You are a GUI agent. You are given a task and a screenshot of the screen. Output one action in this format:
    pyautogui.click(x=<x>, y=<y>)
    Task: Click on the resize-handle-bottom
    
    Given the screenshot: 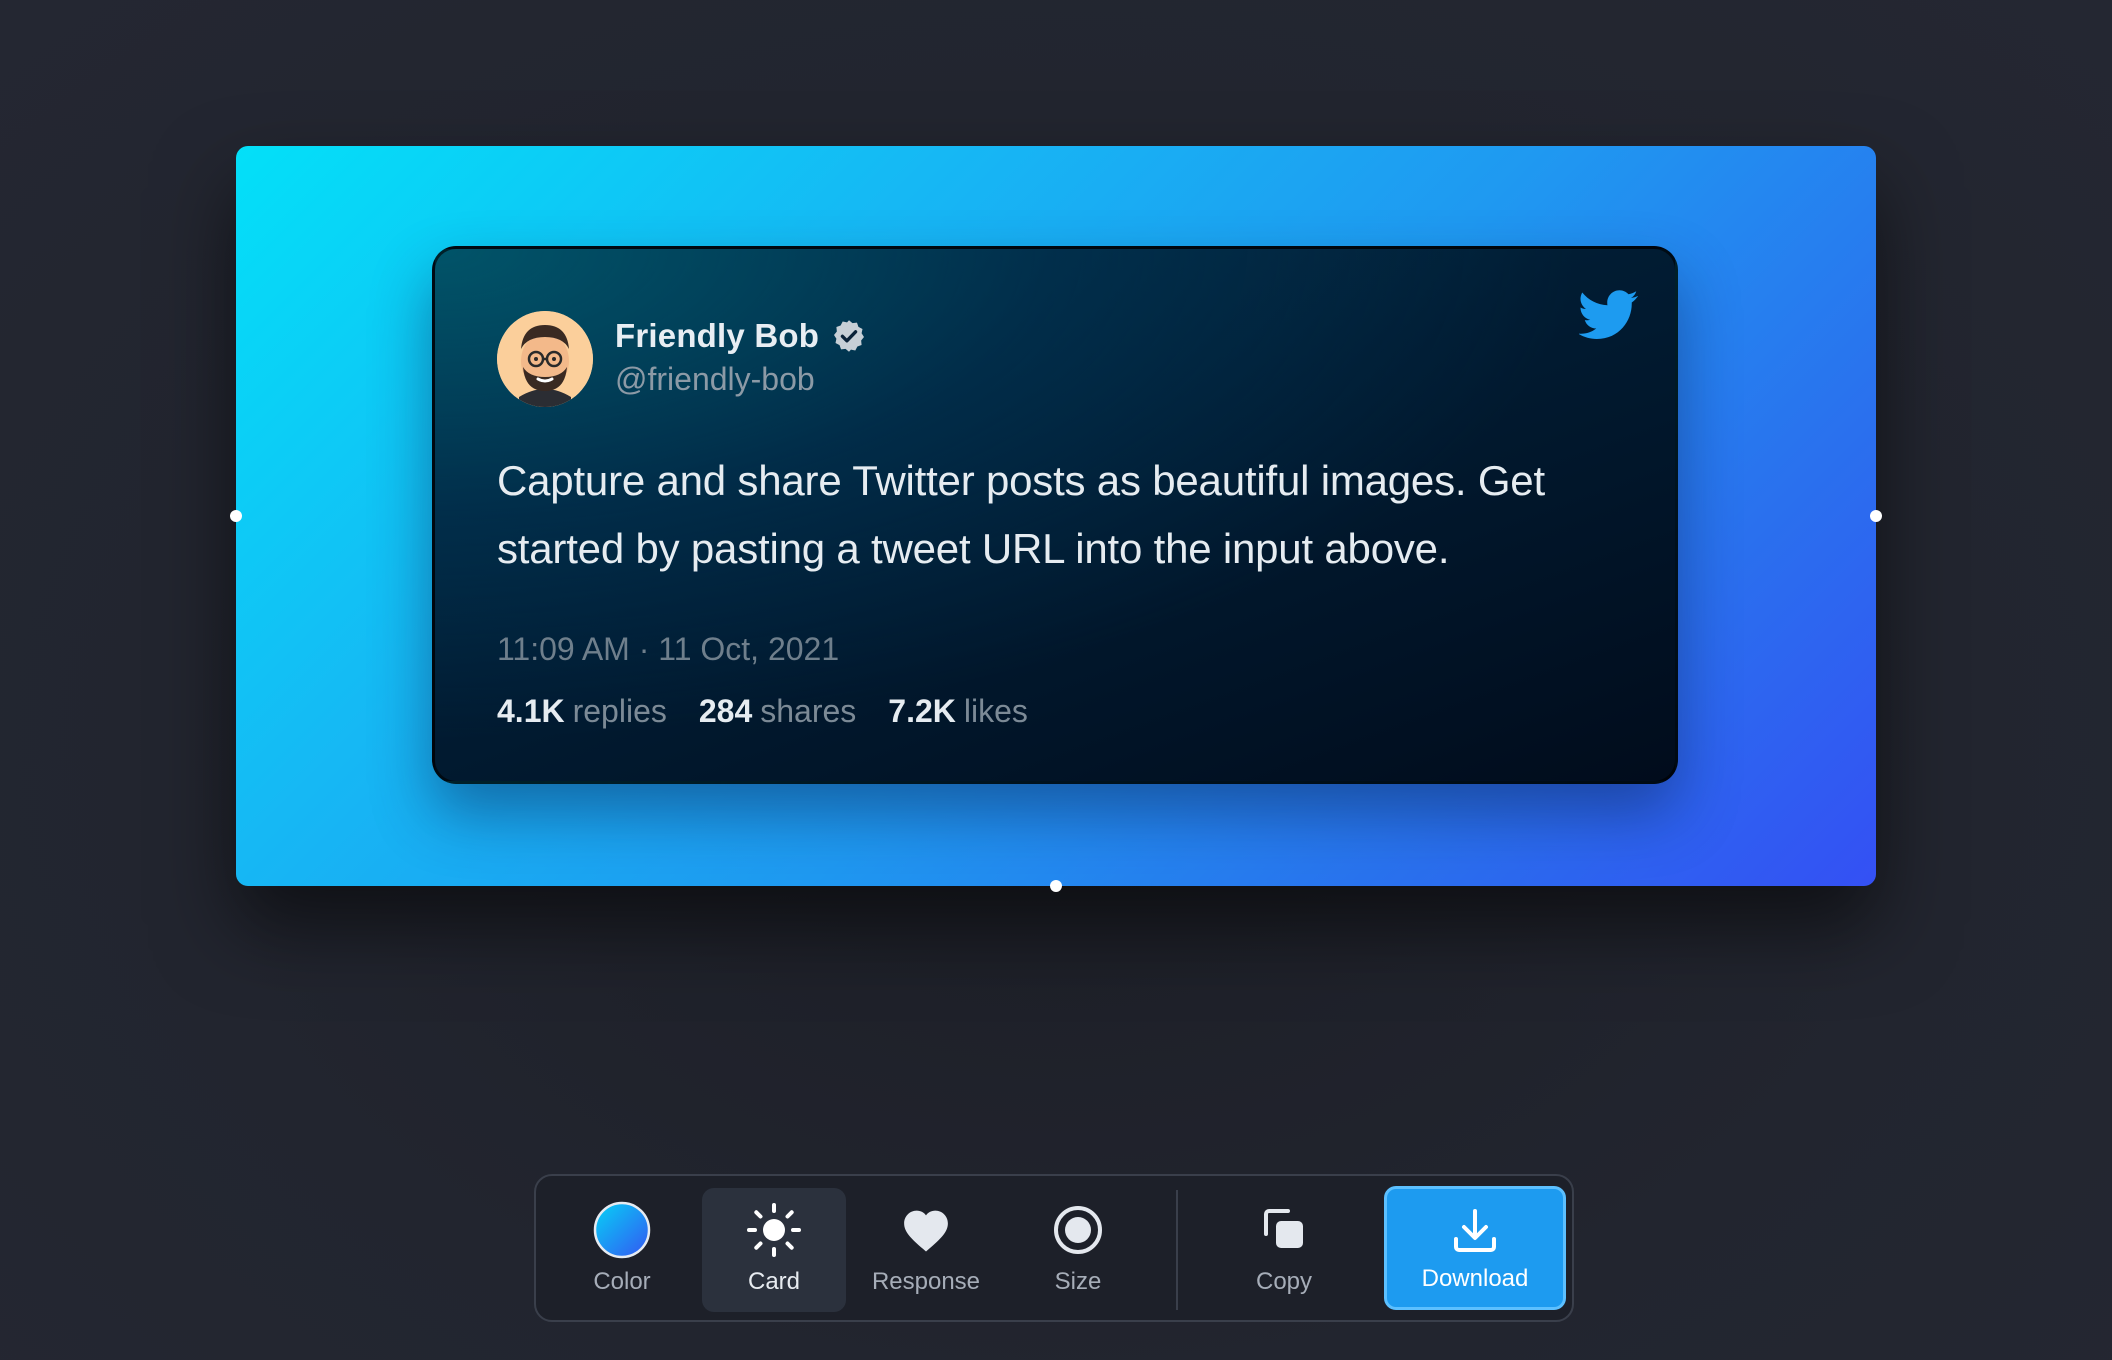 What is the action you would take?
    pyautogui.click(x=1056, y=886)
    